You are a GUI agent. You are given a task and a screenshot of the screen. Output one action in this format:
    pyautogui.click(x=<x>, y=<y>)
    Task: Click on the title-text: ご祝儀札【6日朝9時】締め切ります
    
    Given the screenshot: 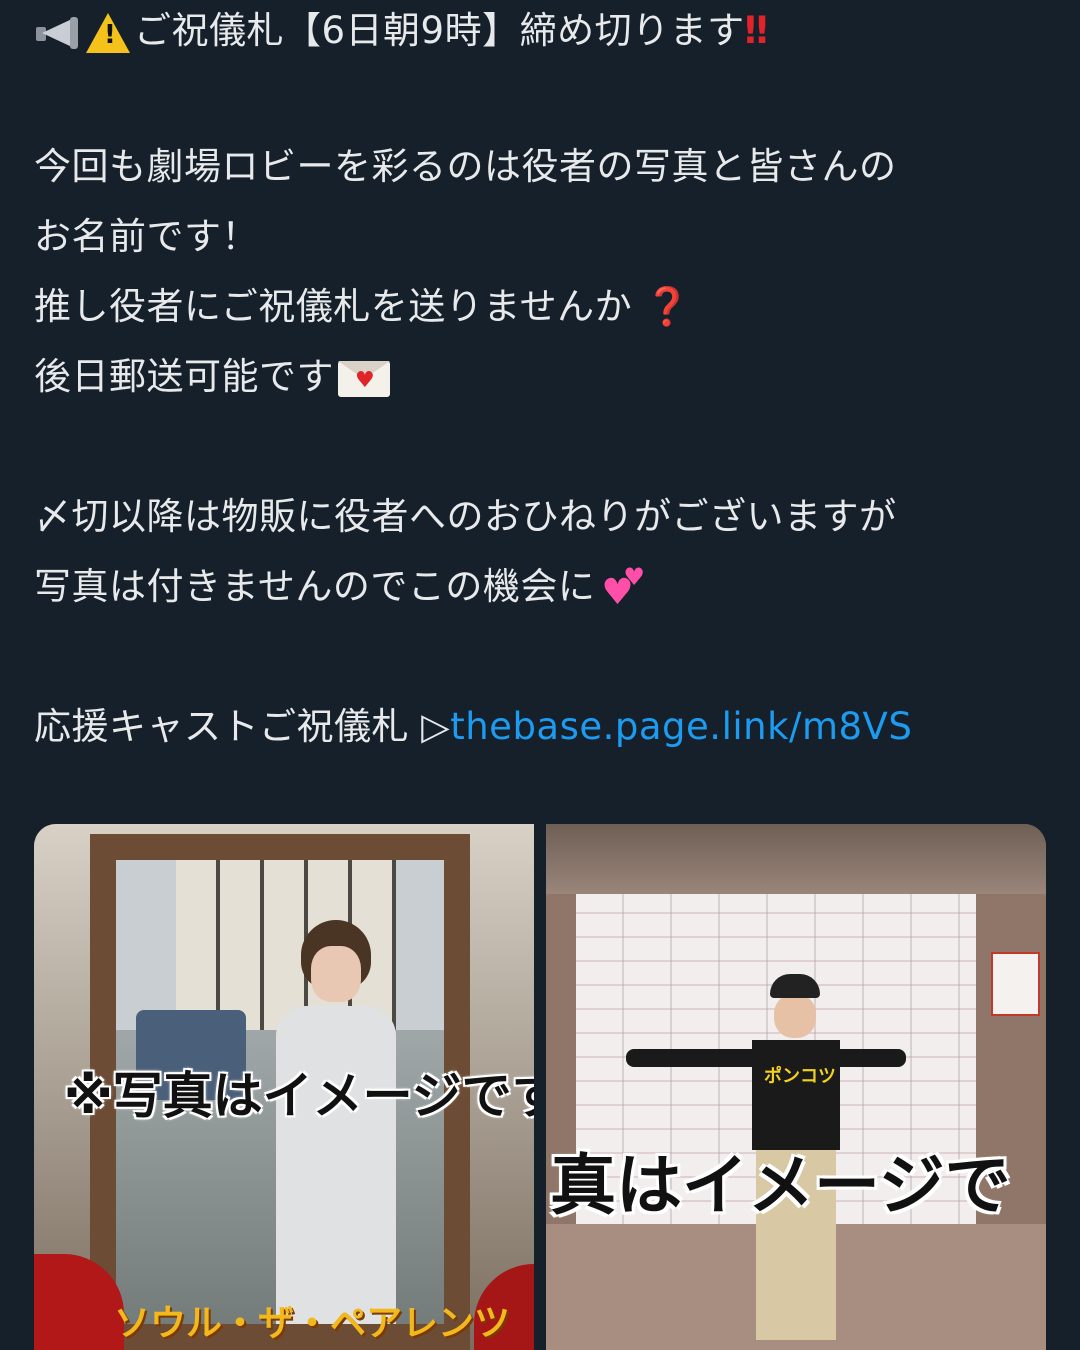 What is the action you would take?
    pyautogui.click(x=439, y=30)
    